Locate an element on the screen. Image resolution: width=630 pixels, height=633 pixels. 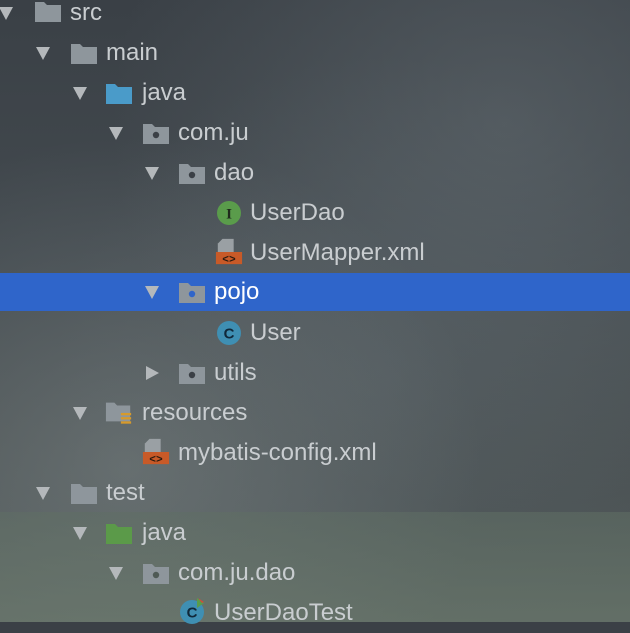
tree-row-src: src is located at coordinates (315, 16).